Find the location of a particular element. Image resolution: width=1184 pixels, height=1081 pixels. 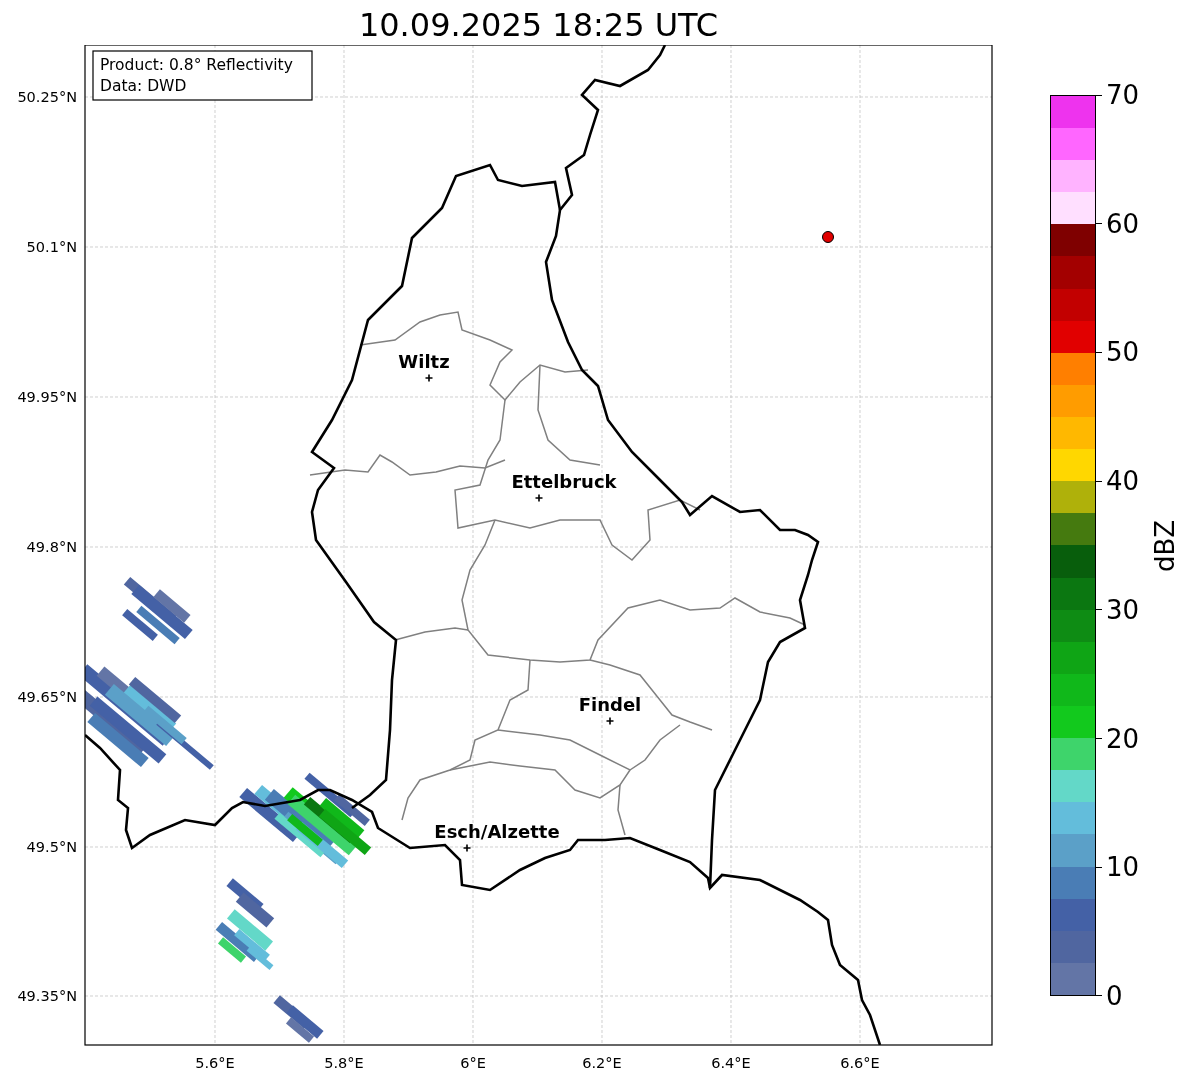

colorbar-tick-label: 20 is located at coordinates (1123, 738).